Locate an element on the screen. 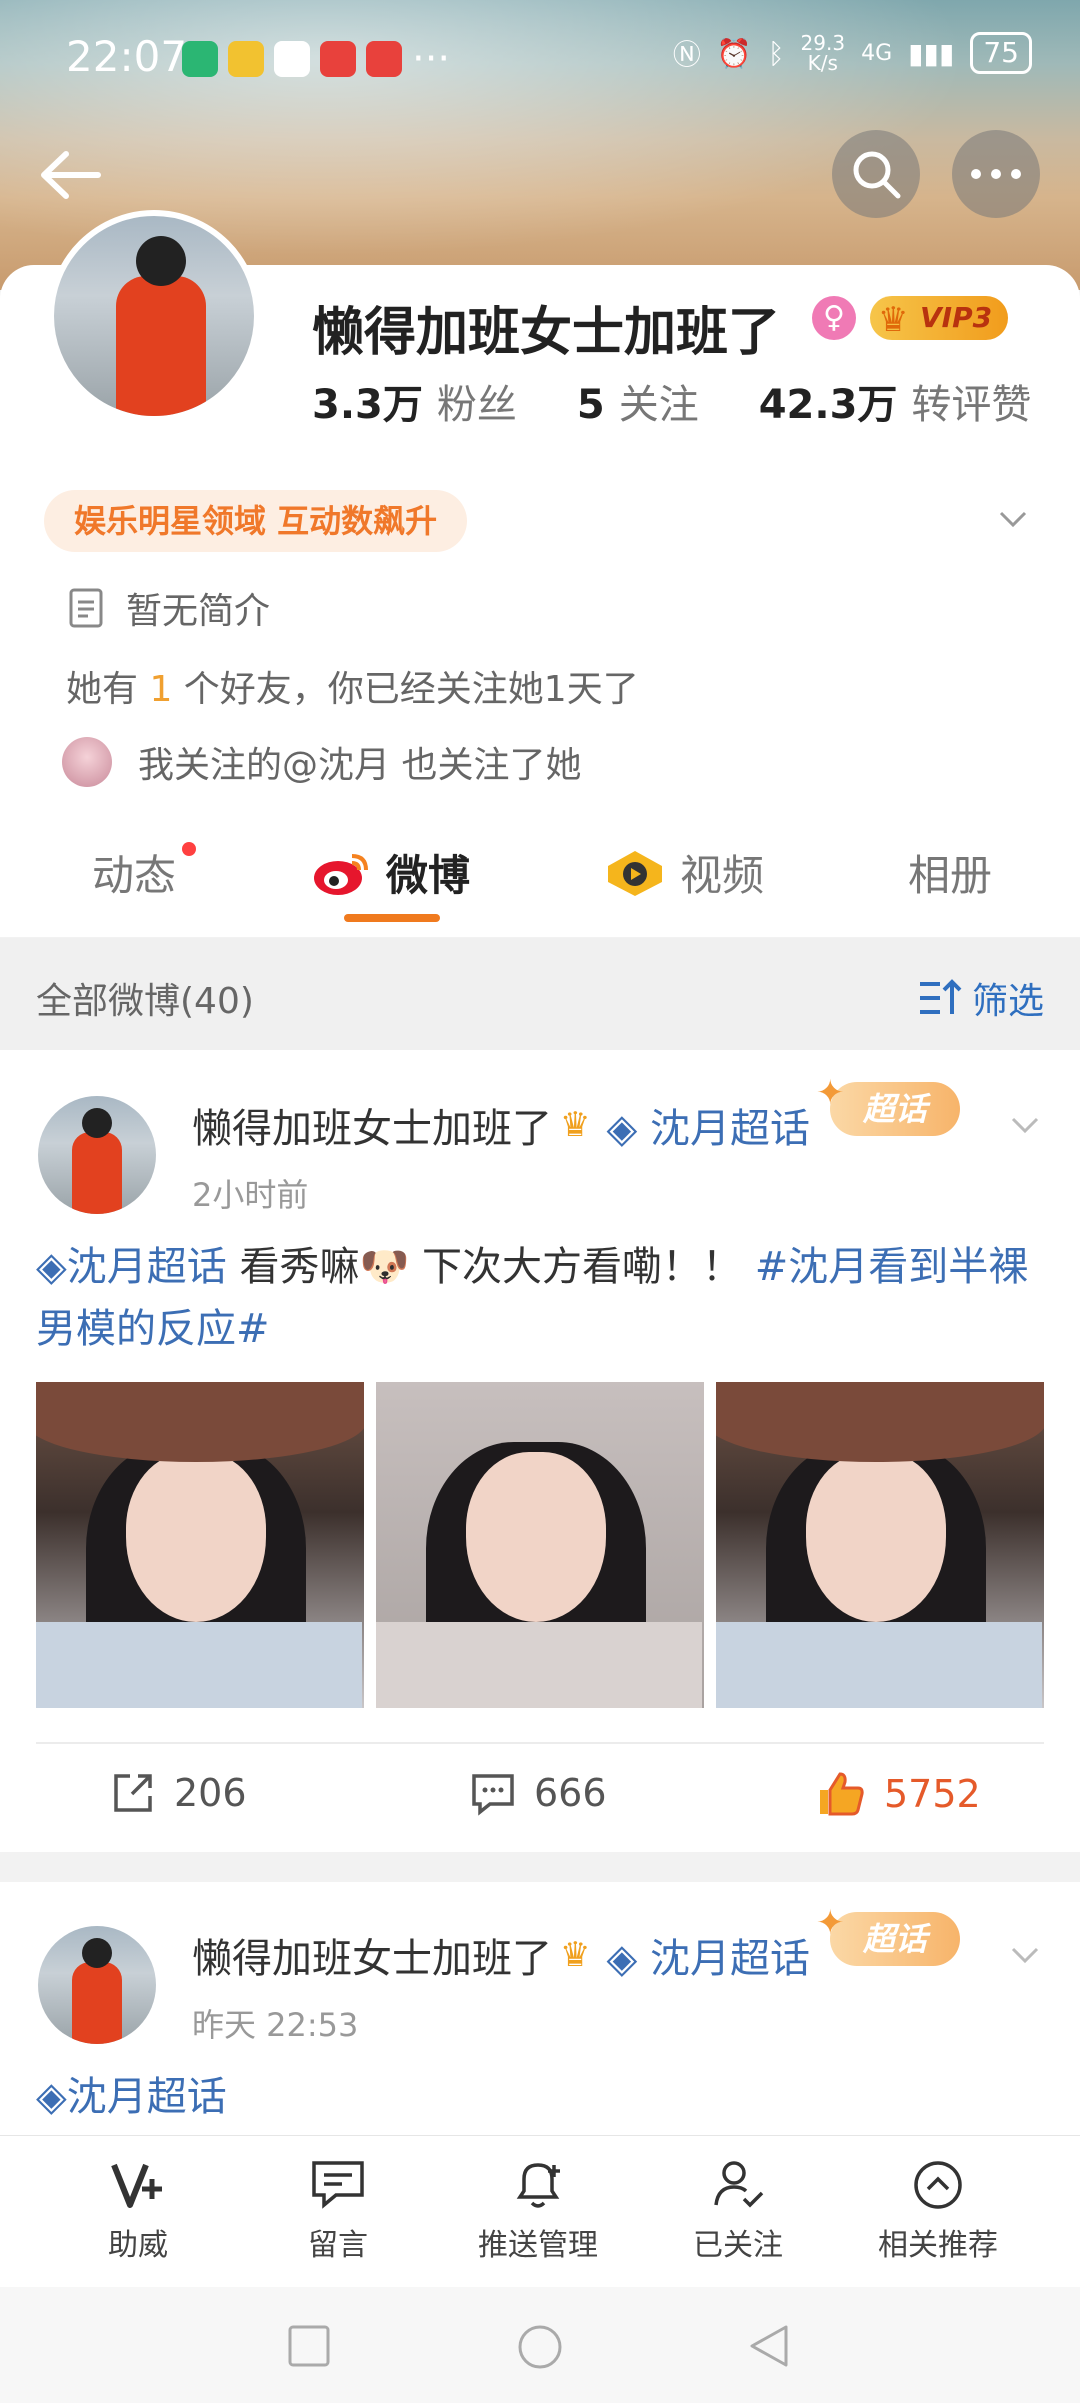 This screenshot has height=2403, width=1080. active-tab-indicator is located at coordinates (392, 918).